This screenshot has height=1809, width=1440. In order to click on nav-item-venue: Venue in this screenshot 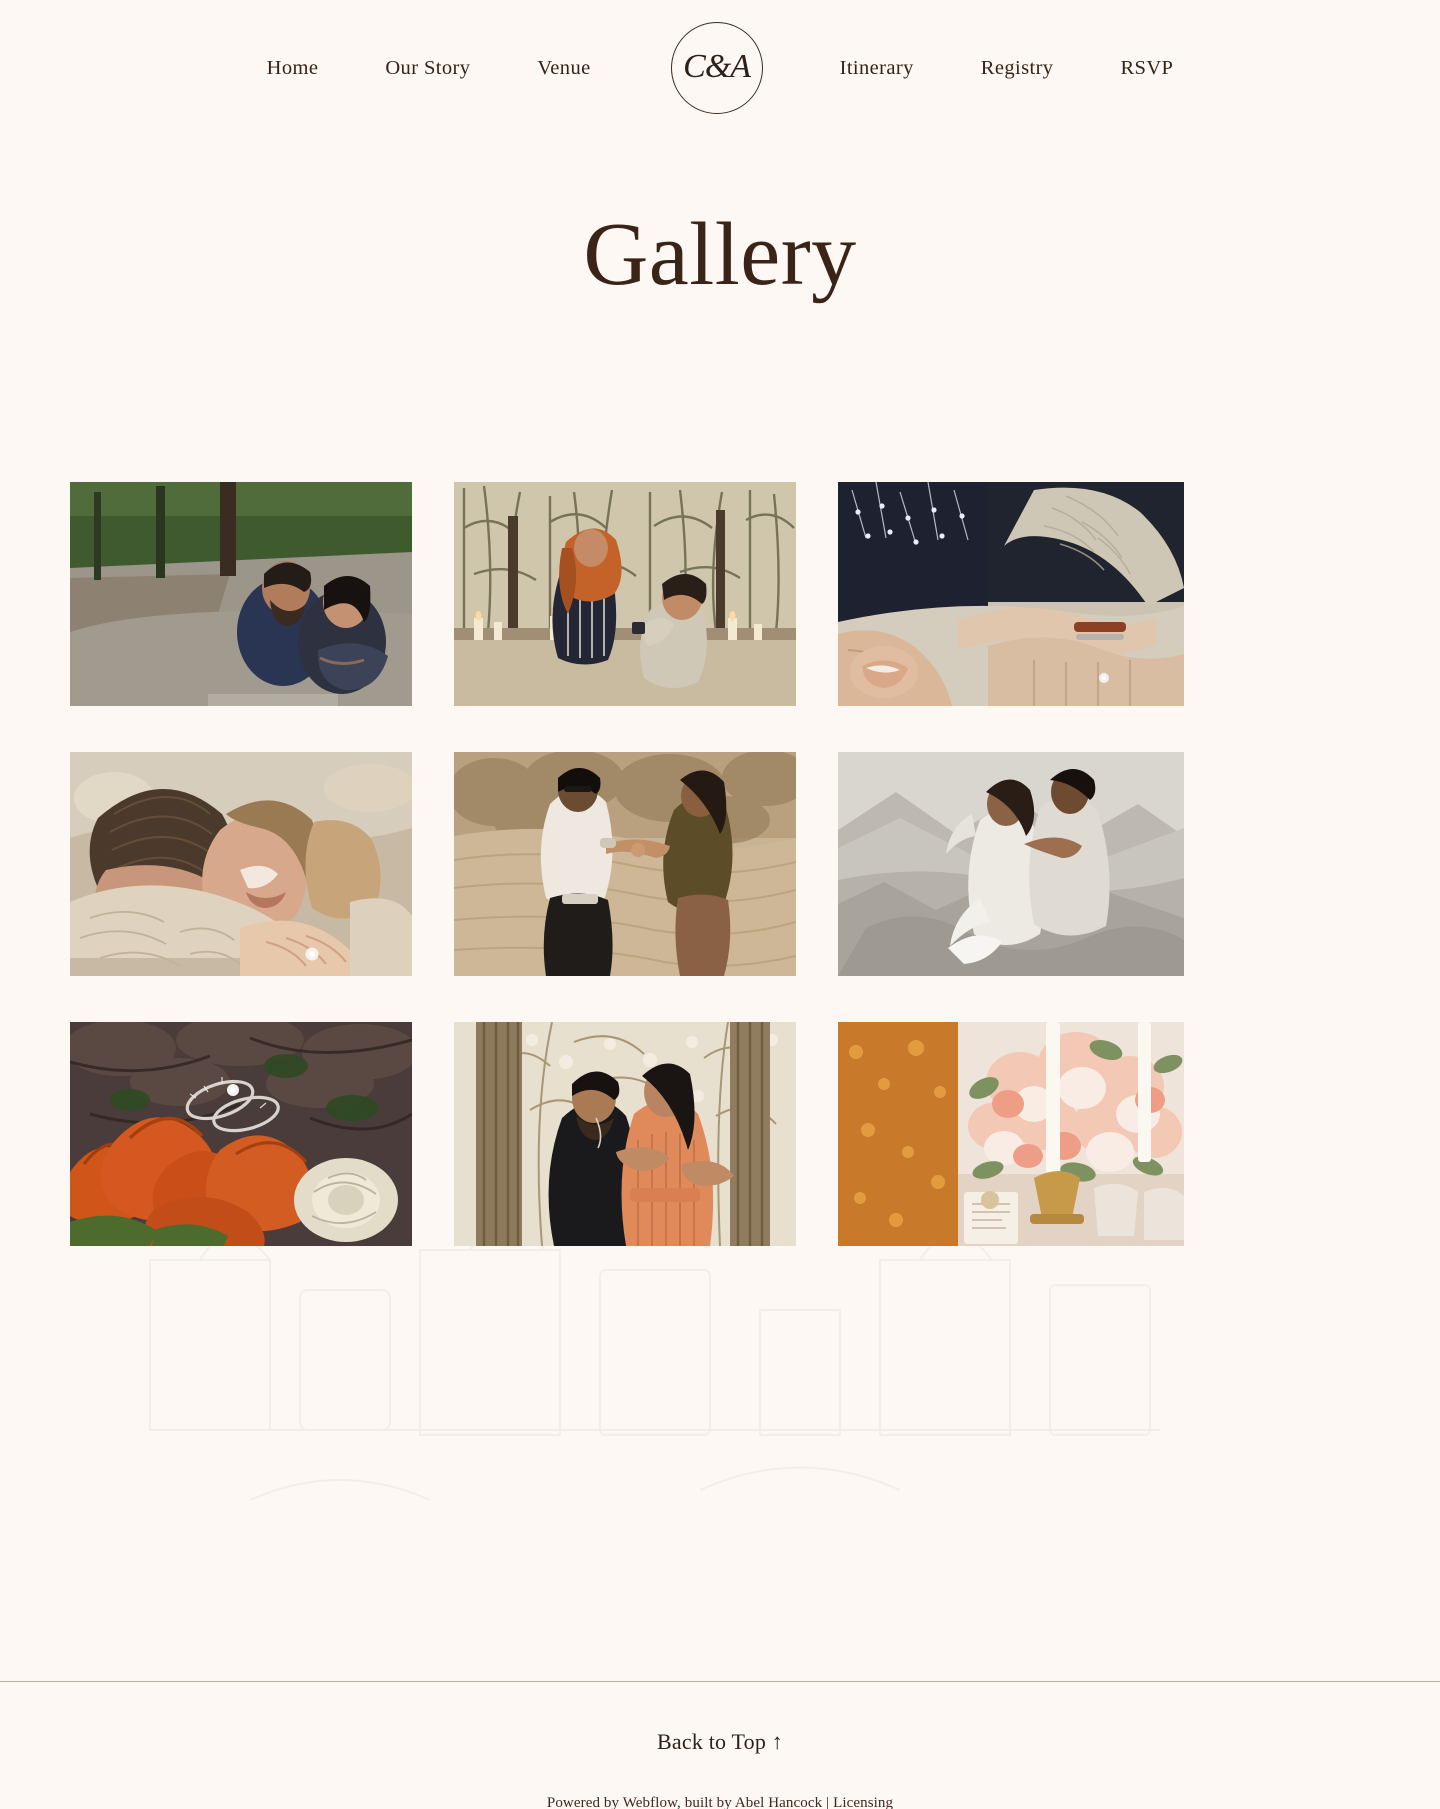, I will do `click(563, 68)`.